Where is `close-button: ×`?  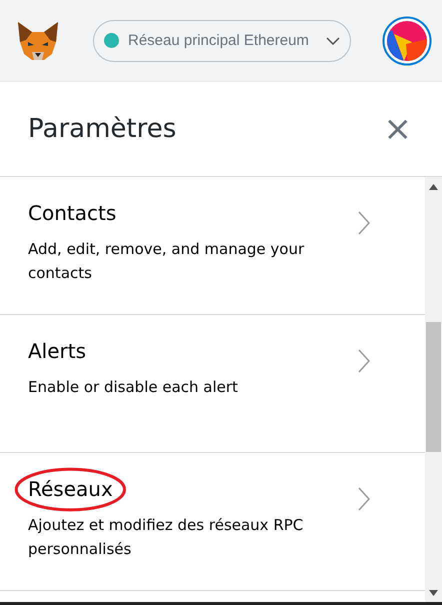
close-button: × is located at coordinates (398, 129).